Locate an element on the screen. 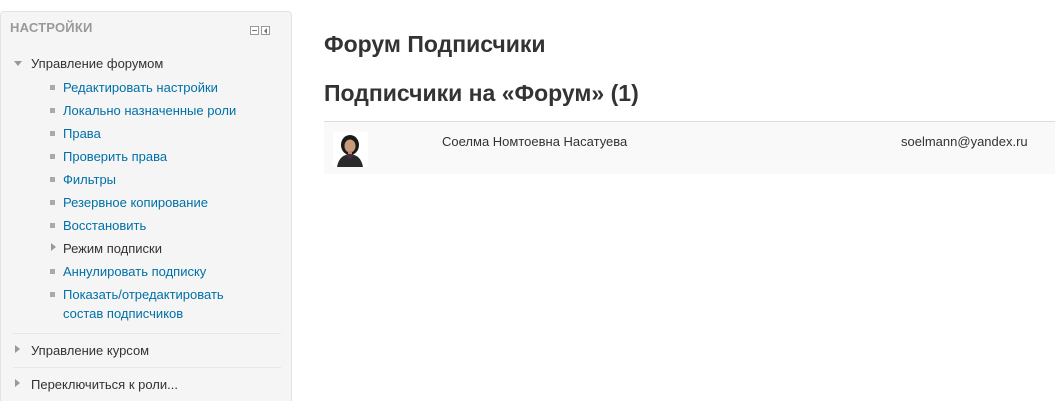 Image resolution: width=1055 pixels, height=401 pixels. expanded-triangle-icon is located at coordinates (18, 63).